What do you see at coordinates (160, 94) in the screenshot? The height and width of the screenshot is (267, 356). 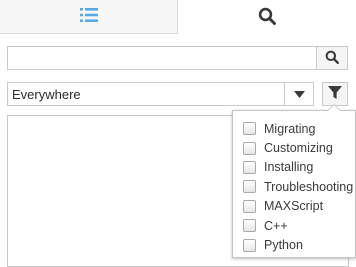 I see `scope-dropdown: Everywhere` at bounding box center [160, 94].